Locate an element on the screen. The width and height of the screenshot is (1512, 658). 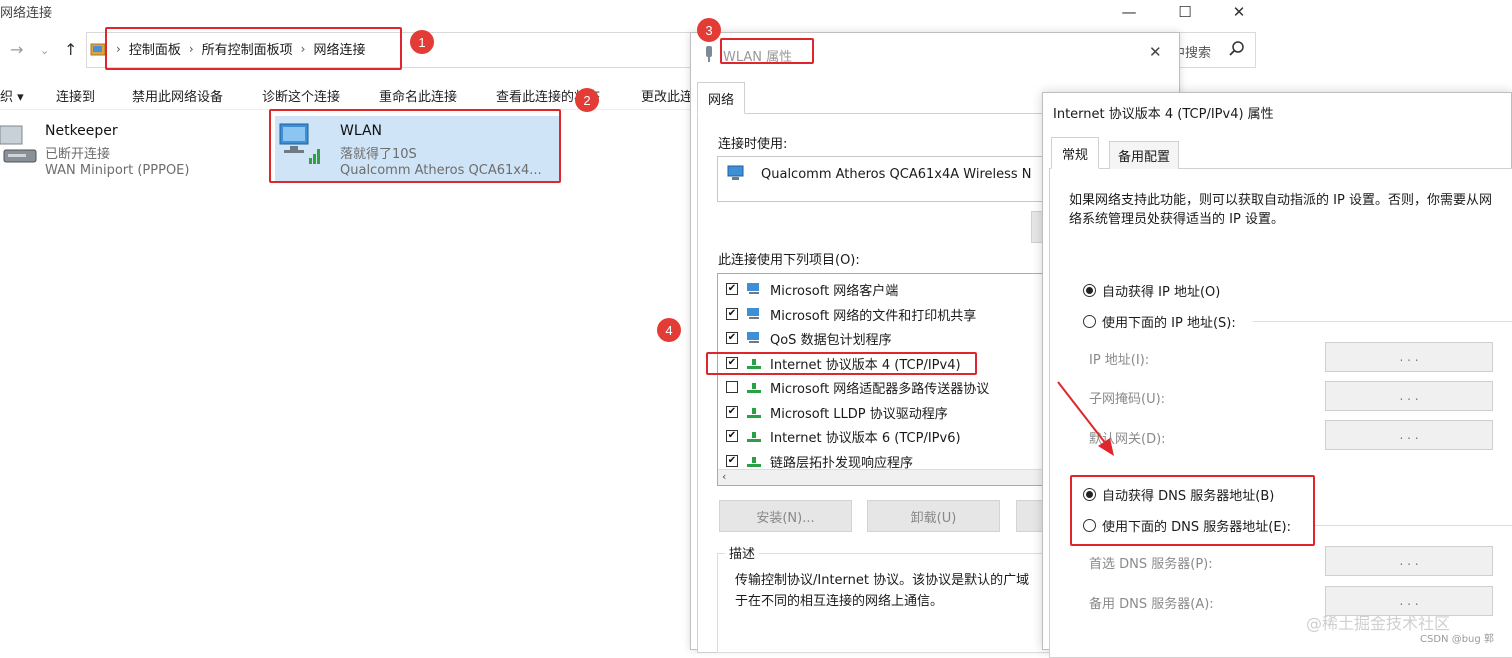
maximize-icon: ☐ is located at coordinates (1185, 12).